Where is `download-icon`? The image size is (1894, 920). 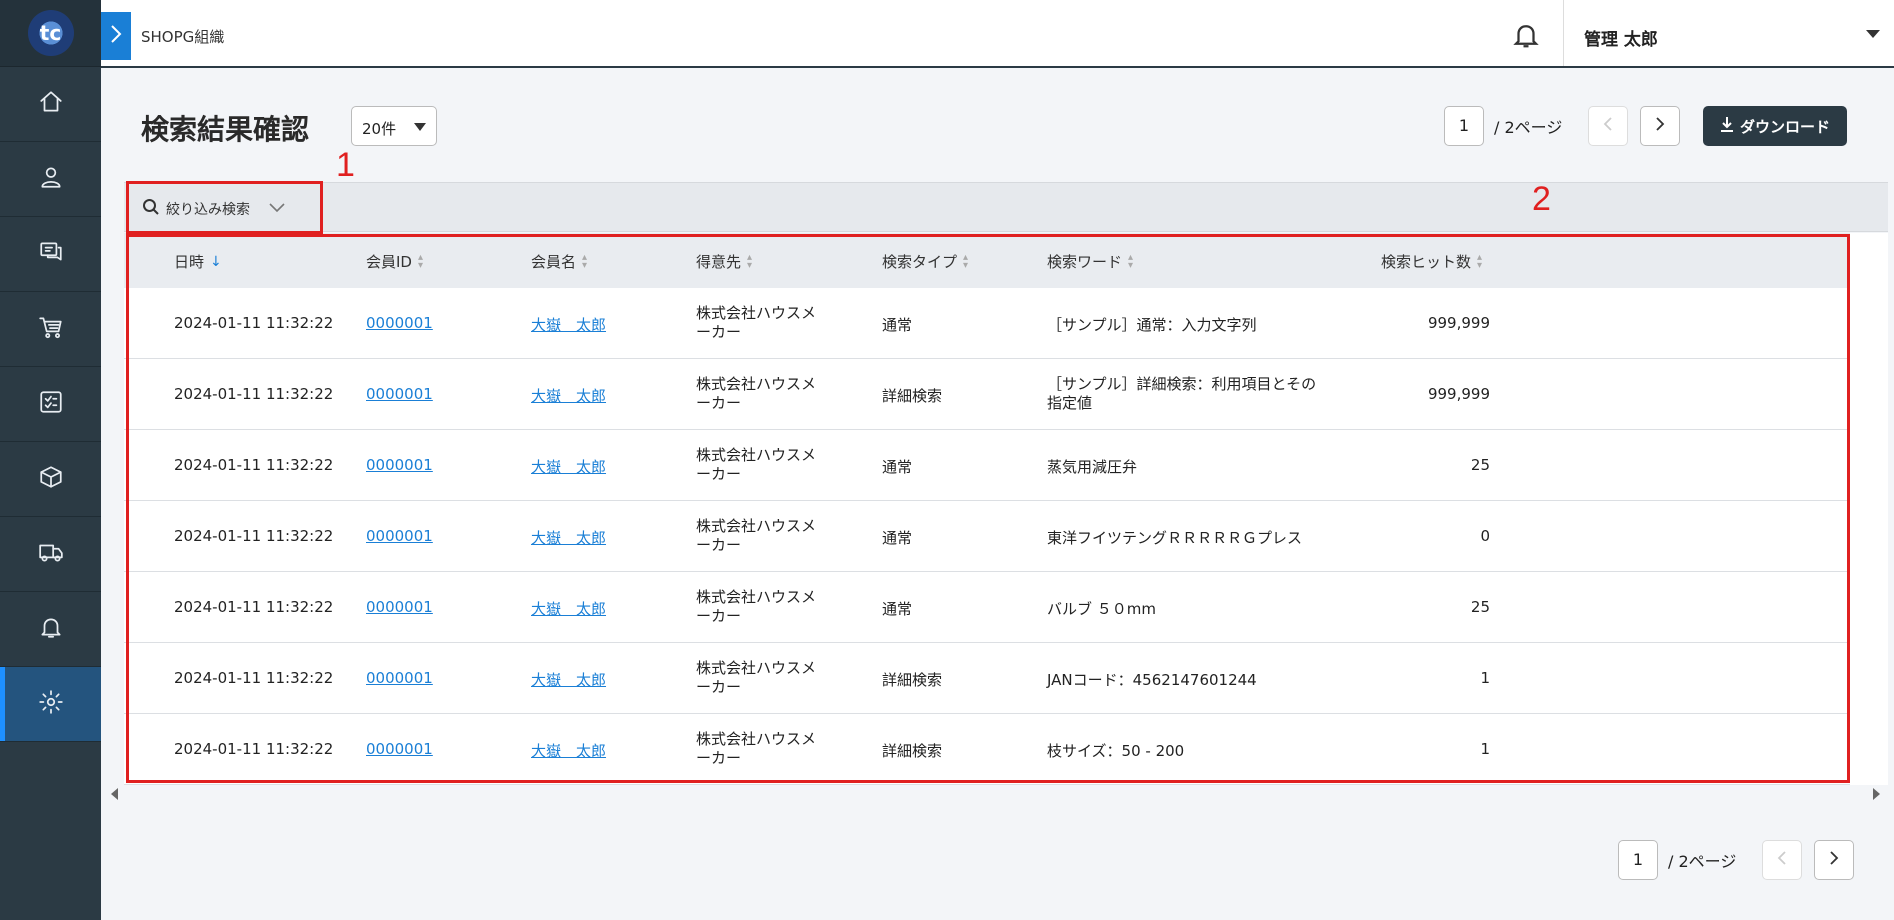
download-icon is located at coordinates (1727, 126).